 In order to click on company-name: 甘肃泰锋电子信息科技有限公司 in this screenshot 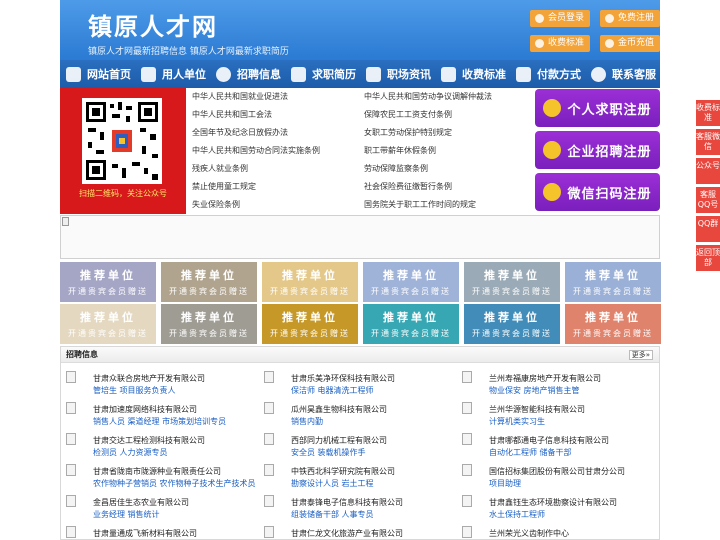, I will do `click(347, 502)`.